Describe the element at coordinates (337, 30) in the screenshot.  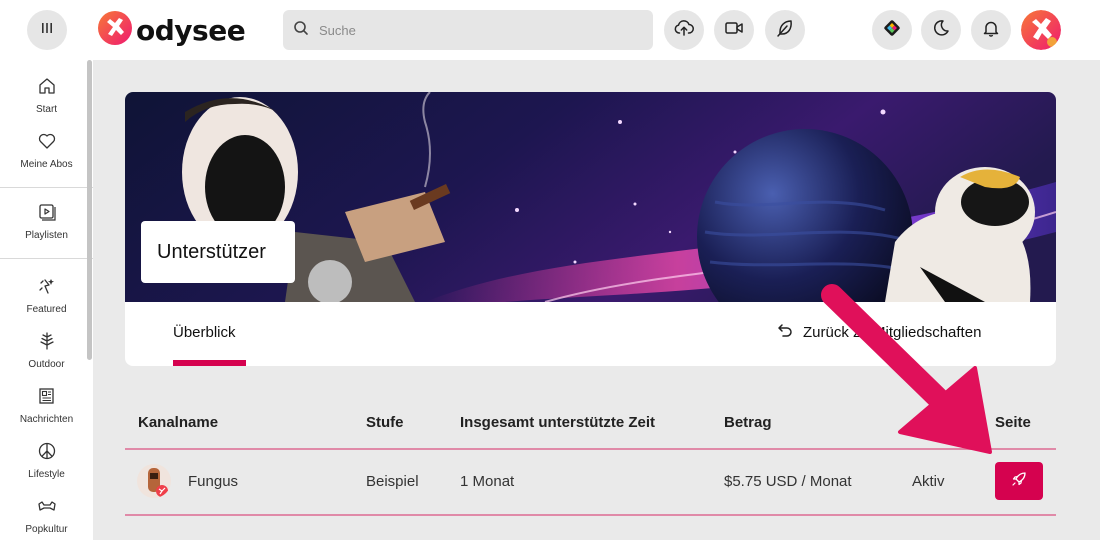
I see `search-placeholder: Suche` at that location.